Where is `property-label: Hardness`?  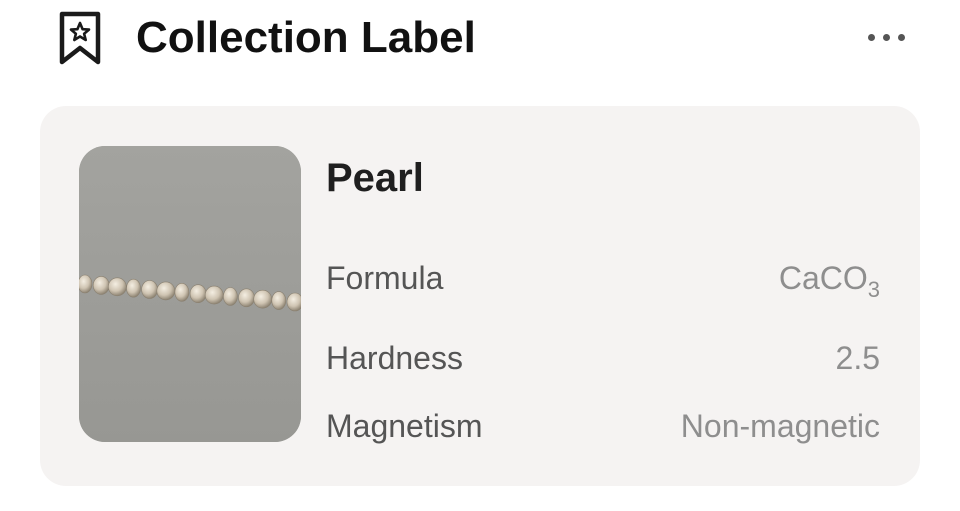
property-label: Hardness is located at coordinates (394, 358).